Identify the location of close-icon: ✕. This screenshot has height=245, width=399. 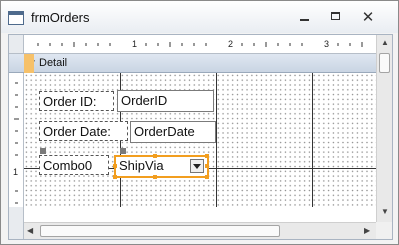
(368, 17).